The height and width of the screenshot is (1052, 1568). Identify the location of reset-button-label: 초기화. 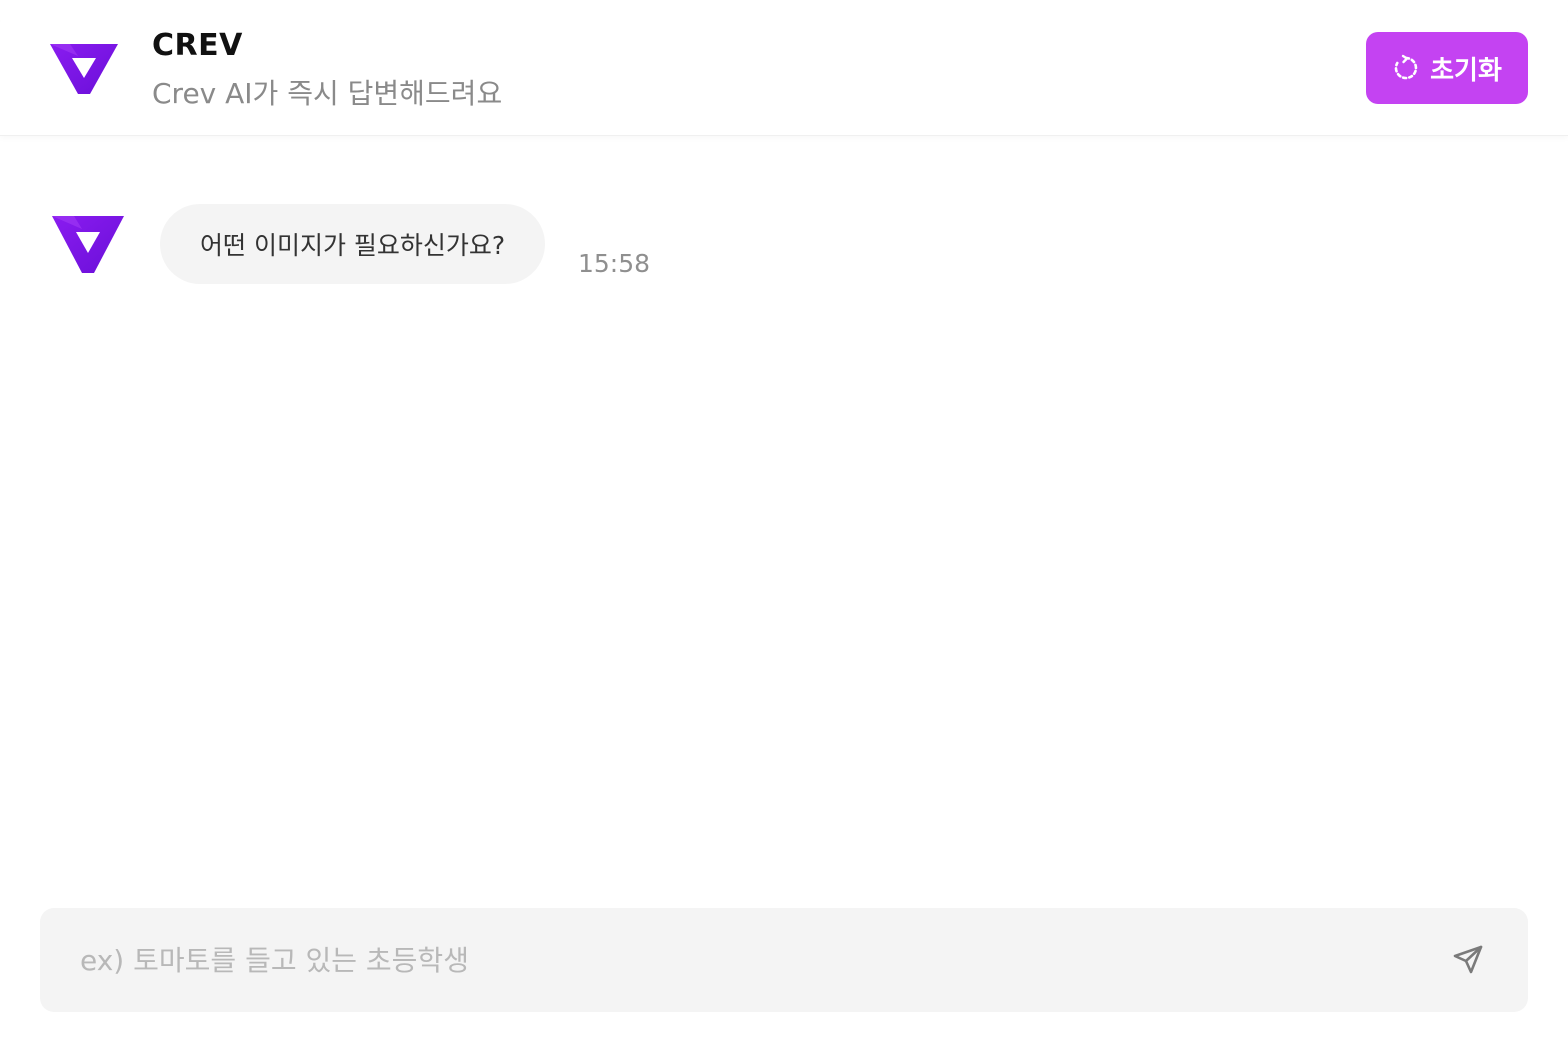
(1466, 70).